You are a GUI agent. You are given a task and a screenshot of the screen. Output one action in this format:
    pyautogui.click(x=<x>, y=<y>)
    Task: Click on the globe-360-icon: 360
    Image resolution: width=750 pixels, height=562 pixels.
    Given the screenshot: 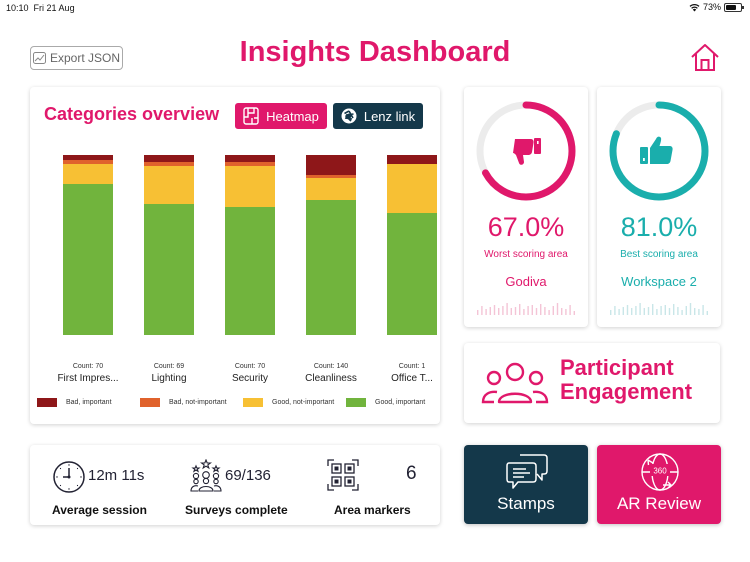 What is the action you would take?
    pyautogui.click(x=660, y=472)
    